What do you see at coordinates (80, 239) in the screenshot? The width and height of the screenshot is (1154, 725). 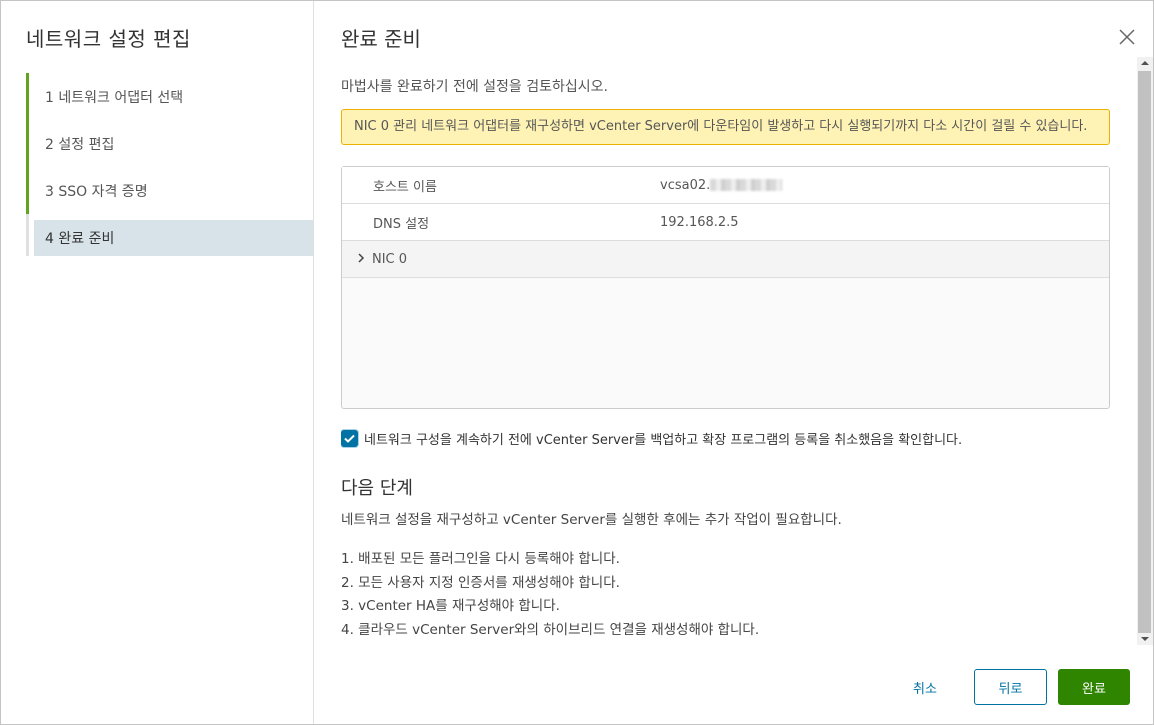 I see `step-label: 4 완료 준비` at bounding box center [80, 239].